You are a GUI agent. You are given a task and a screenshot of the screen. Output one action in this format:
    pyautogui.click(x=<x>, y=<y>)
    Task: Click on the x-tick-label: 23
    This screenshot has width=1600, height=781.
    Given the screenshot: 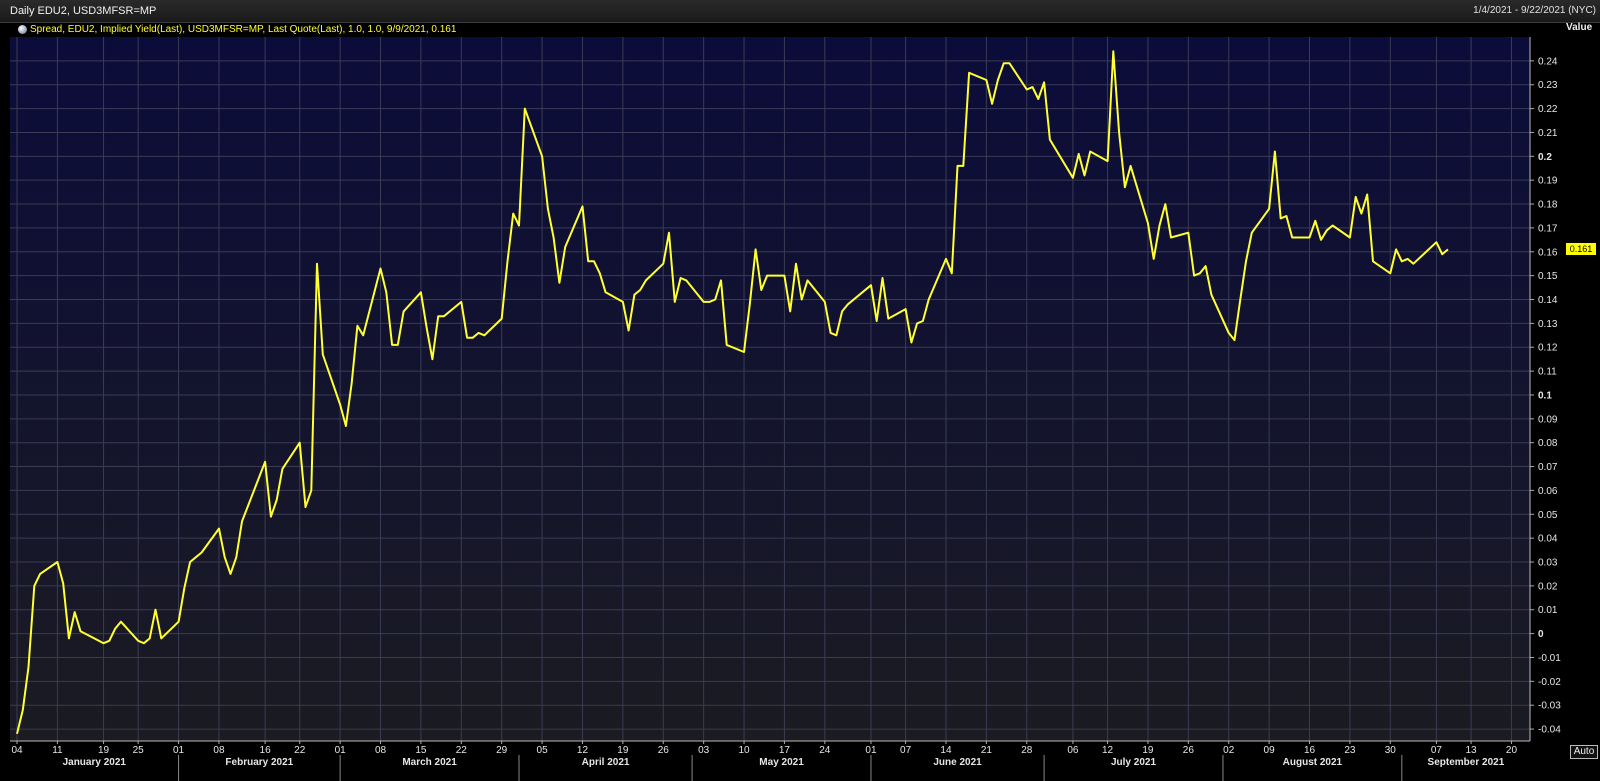 What is the action you would take?
    pyautogui.click(x=1350, y=750)
    